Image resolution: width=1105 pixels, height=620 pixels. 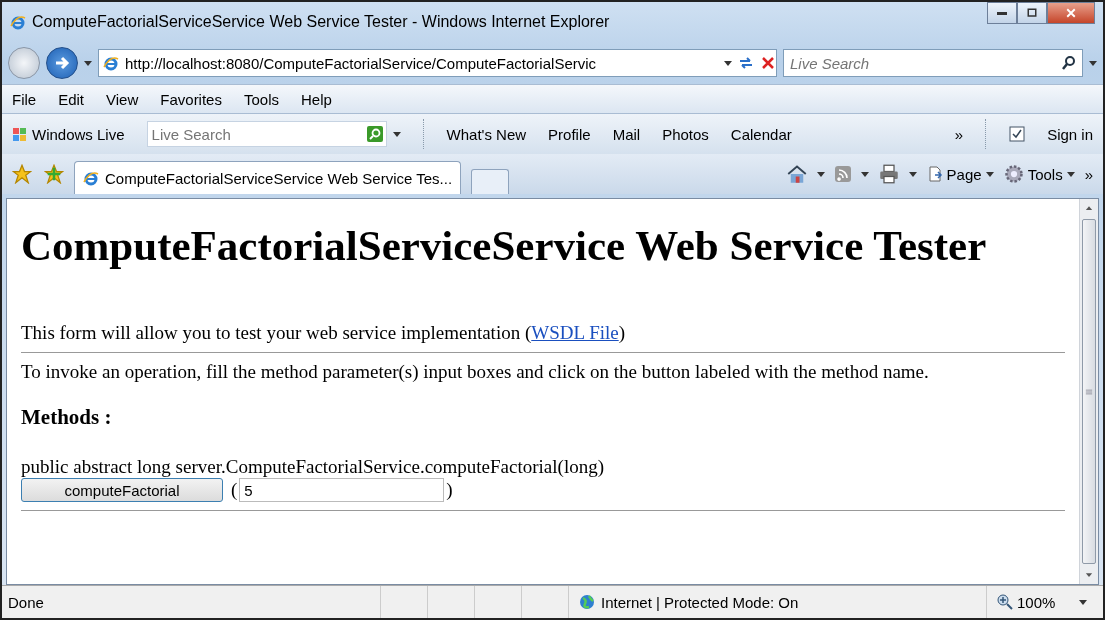 What do you see at coordinates (321, 22) in the screenshot?
I see `window-title: ComputeFactorialServiceService Web Service Tester - Windows Internet Explorer` at bounding box center [321, 22].